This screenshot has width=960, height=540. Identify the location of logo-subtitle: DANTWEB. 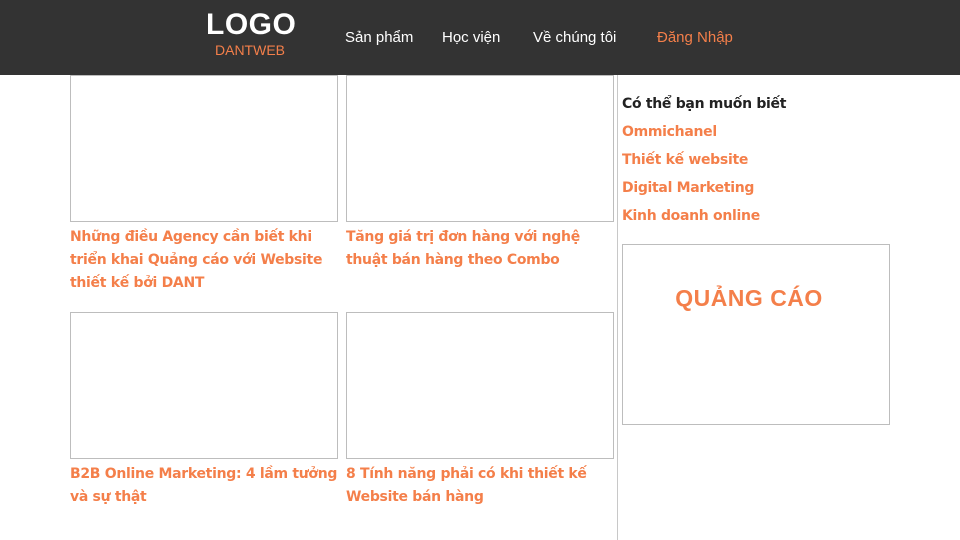
(250, 50).